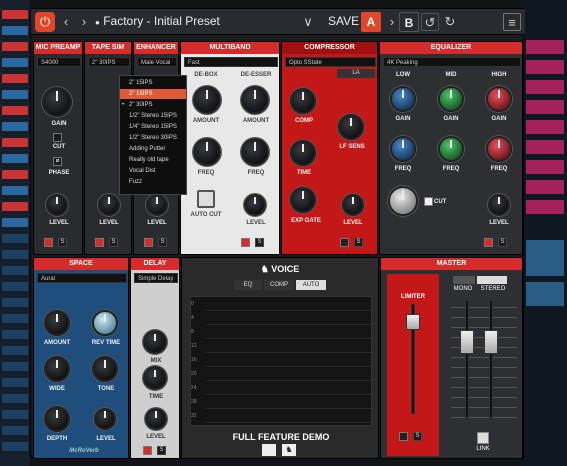 This screenshot has width=567, height=466. I want to click on eq-mode-select: 4K Peaking, so click(452, 62).